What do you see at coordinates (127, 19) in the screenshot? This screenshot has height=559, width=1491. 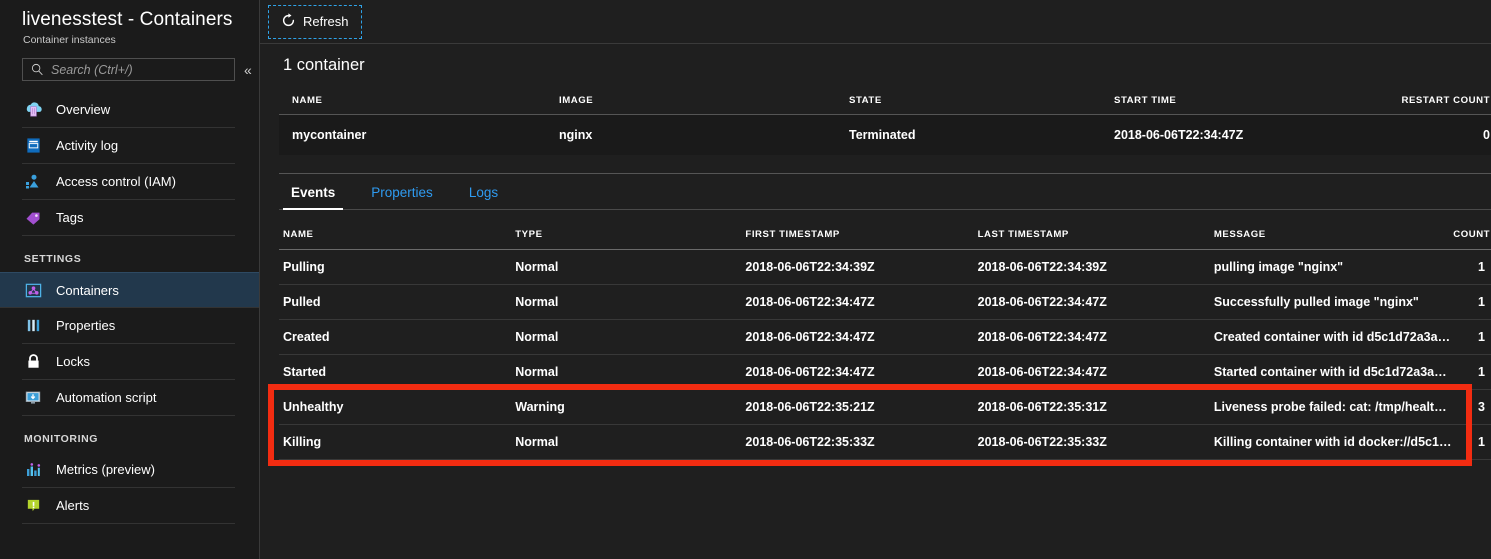 I see `page-title: livenesstest - Containers` at bounding box center [127, 19].